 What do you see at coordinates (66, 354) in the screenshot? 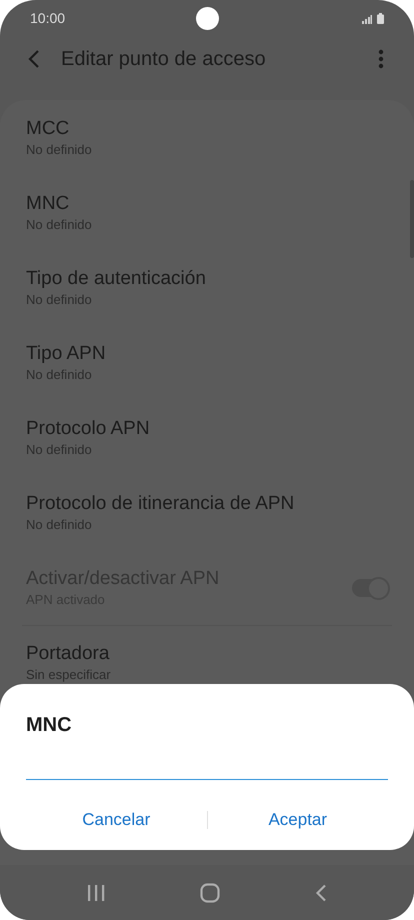
I see `setting-title: Tipo APN` at bounding box center [66, 354].